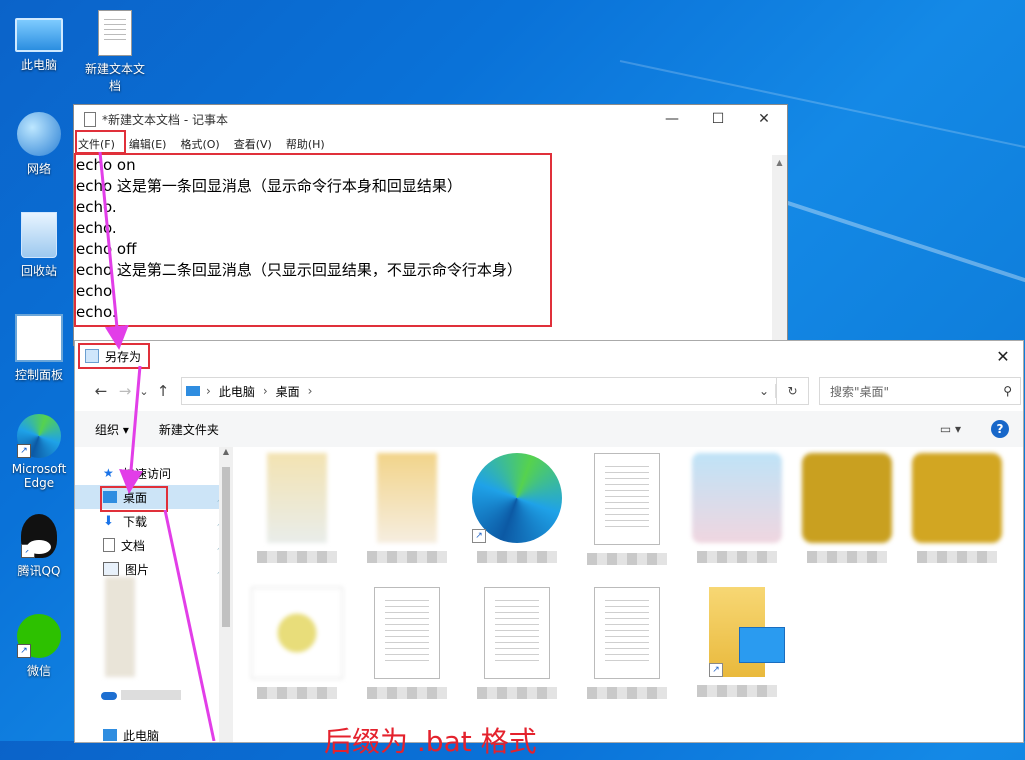  What do you see at coordinates (157, 446) in the screenshot?
I see `annotation-arrows` at bounding box center [157, 446].